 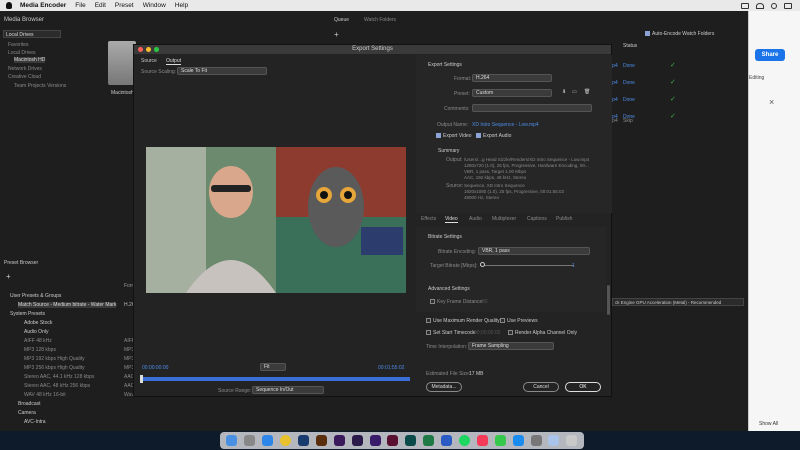 I want to click on music-icon, so click(x=482, y=440).